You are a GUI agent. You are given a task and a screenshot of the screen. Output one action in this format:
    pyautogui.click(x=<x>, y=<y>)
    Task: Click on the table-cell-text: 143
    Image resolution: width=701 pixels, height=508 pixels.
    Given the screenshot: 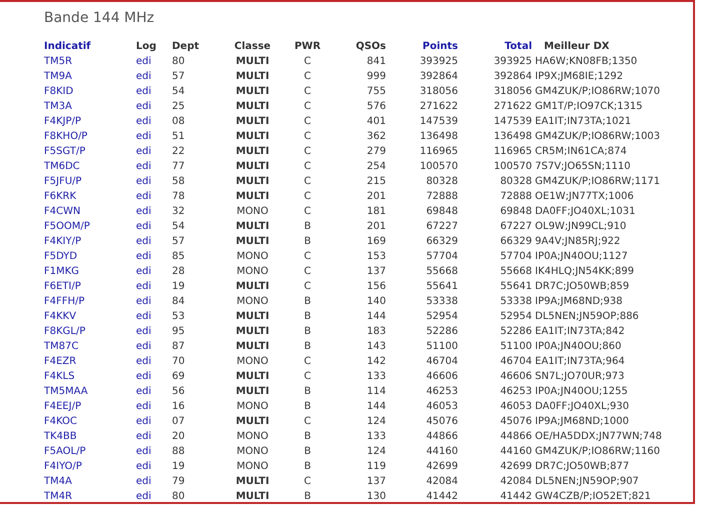 What is the action you would take?
    pyautogui.click(x=376, y=347)
    